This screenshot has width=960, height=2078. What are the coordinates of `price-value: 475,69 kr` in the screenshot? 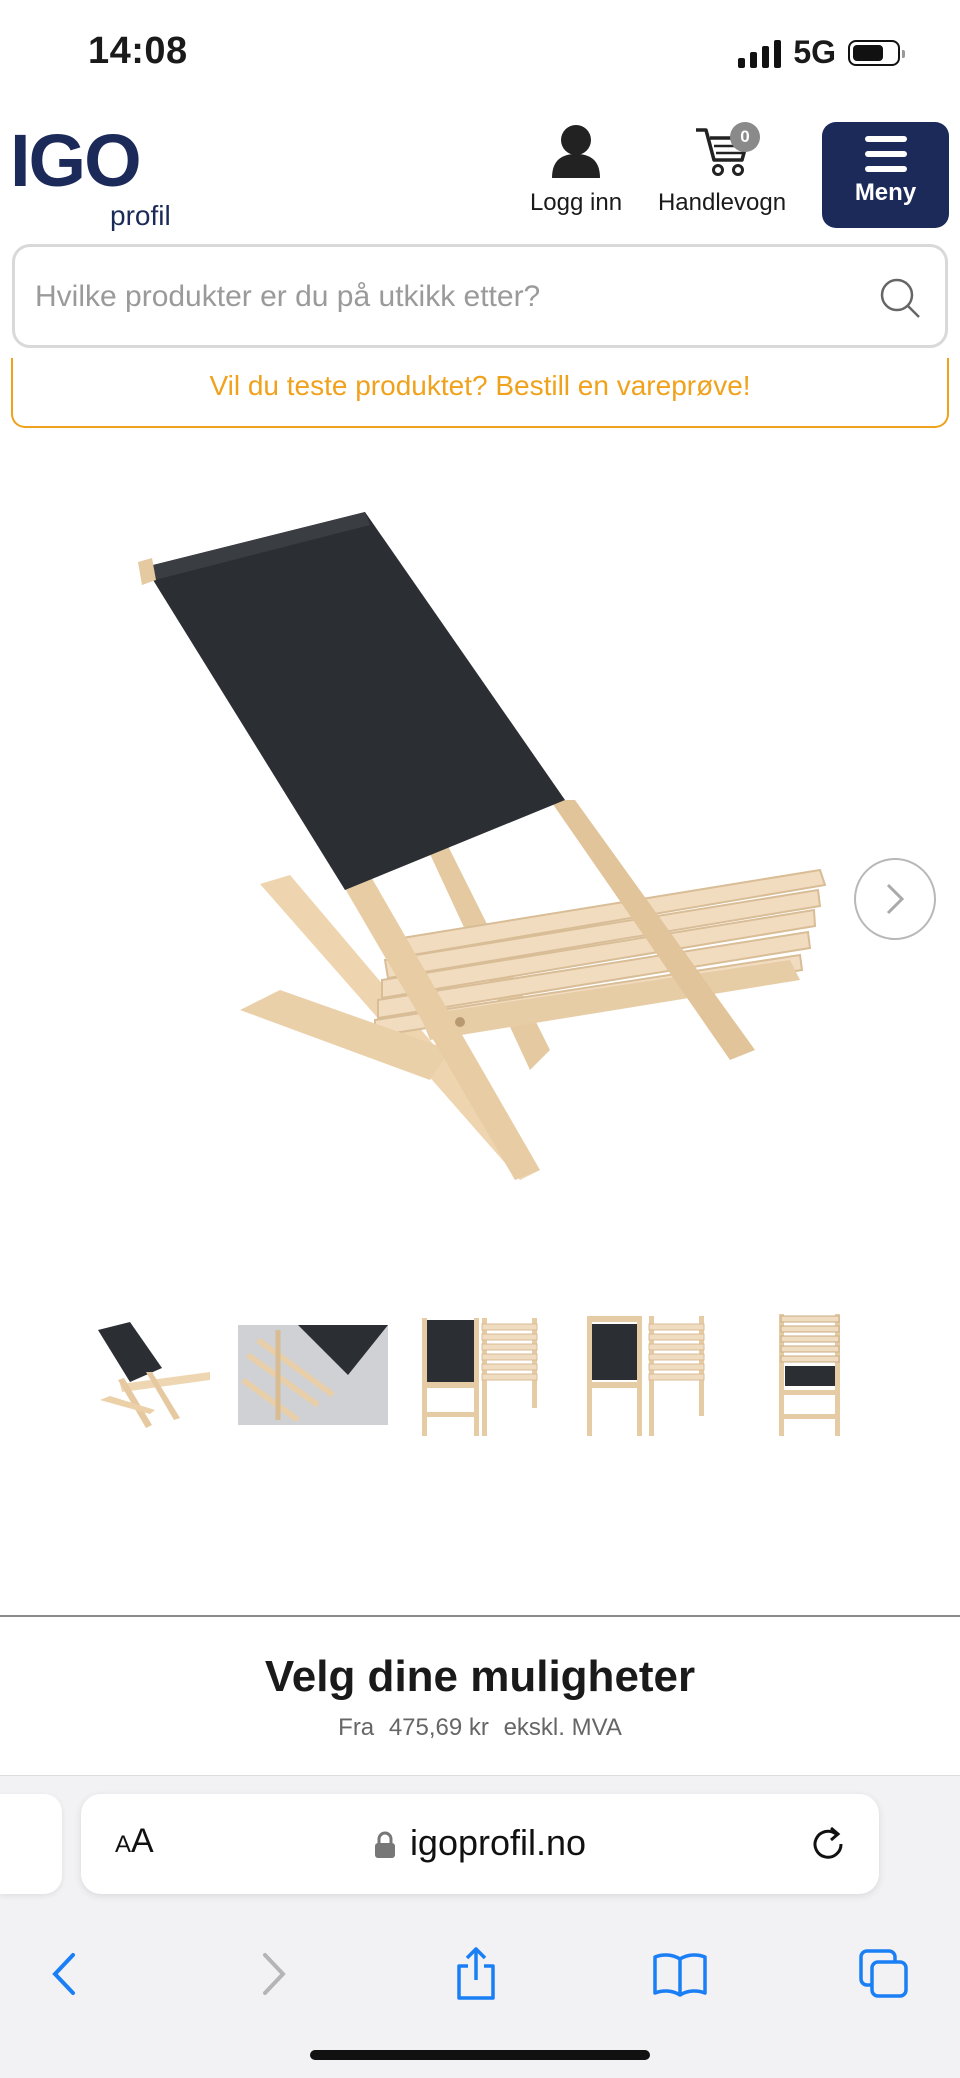 It's located at (438, 1727).